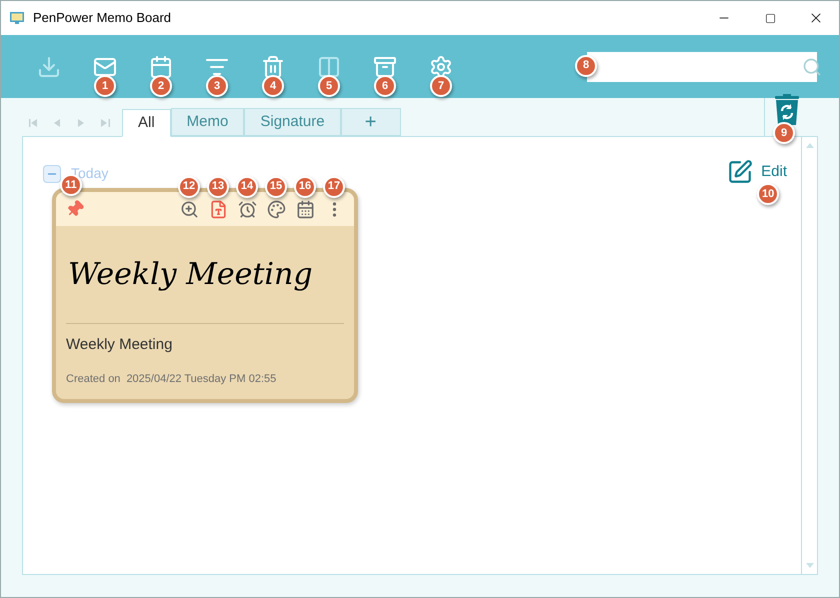 This screenshot has width=840, height=598. Describe the element at coordinates (189, 187) in the screenshot. I see `callout-badge: 12` at that location.